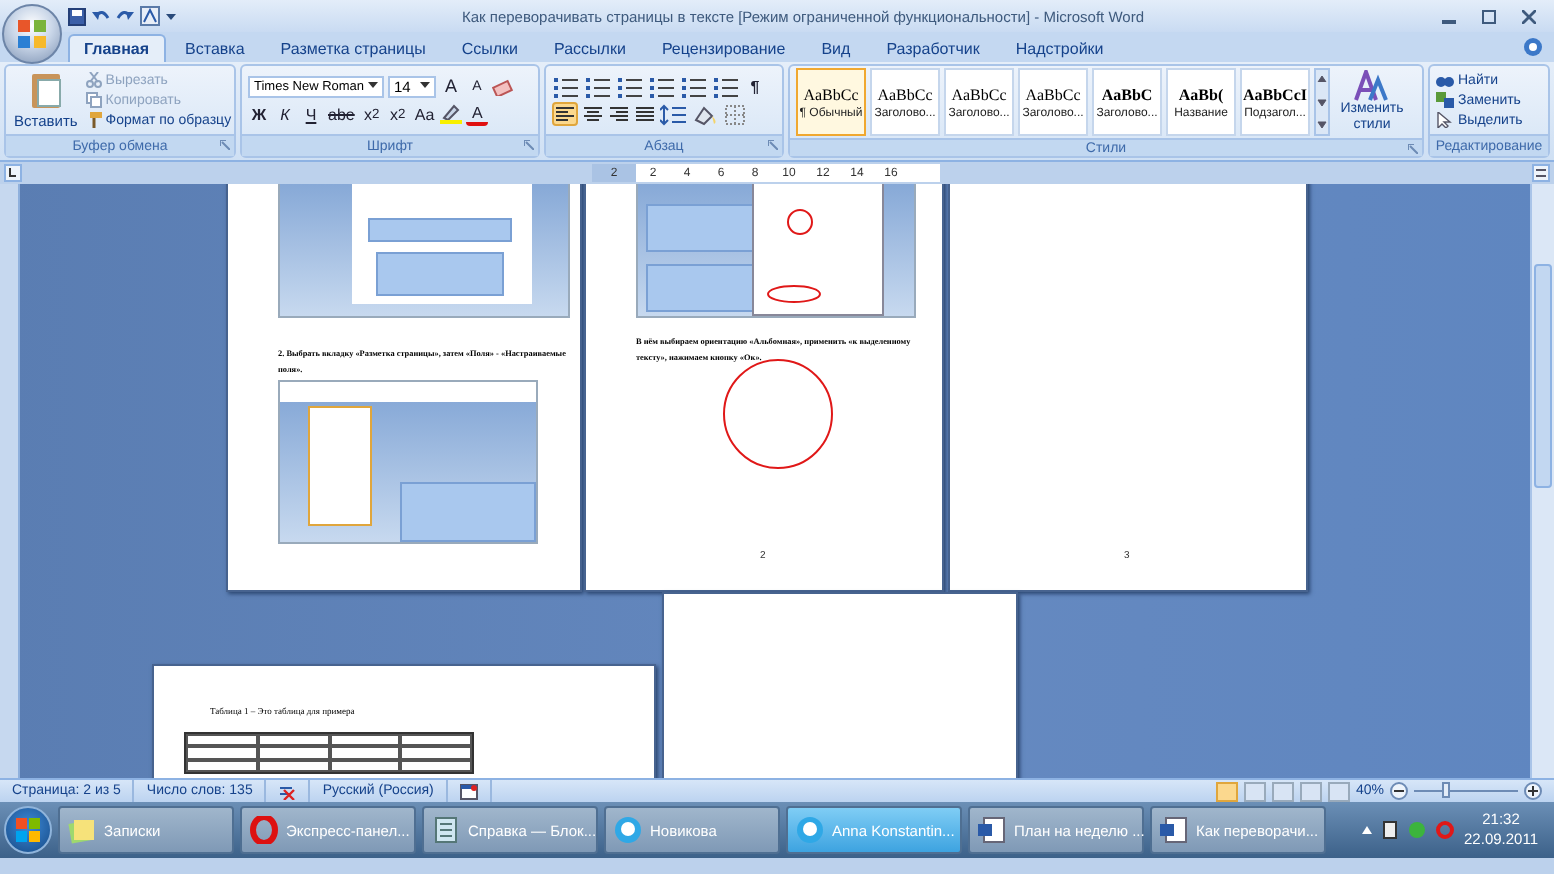 This screenshot has height=874, width=1554. I want to click on ribbon-tab: Рассылки, so click(590, 48).